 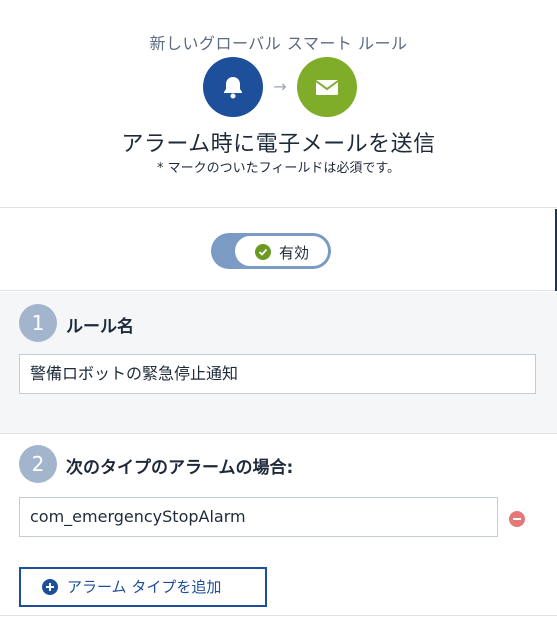 I want to click on step-number-1: 1, so click(x=38, y=323).